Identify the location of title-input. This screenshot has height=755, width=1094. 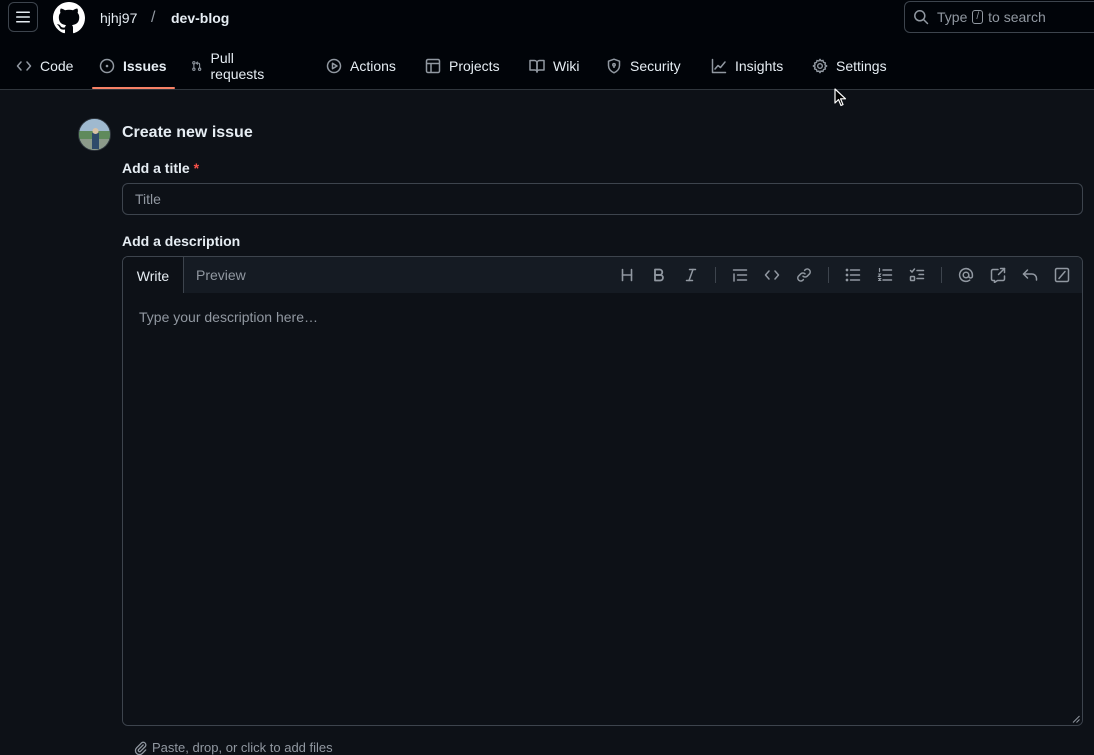
(602, 199).